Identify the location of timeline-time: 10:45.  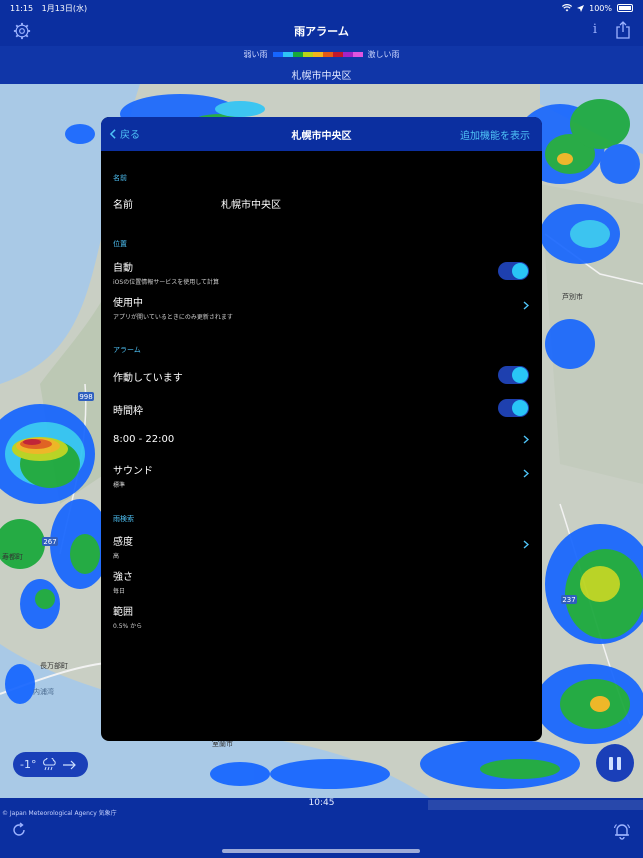
(321, 803).